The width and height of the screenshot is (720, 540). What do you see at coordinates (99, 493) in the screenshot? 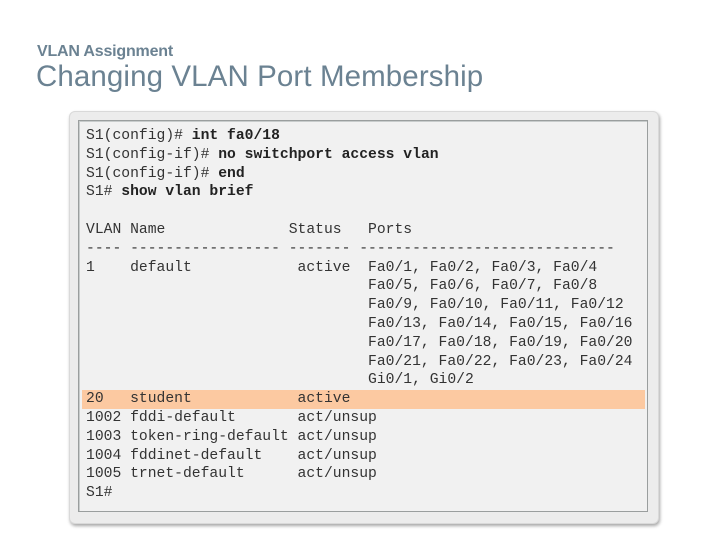
I see `final-prompt: S1#` at bounding box center [99, 493].